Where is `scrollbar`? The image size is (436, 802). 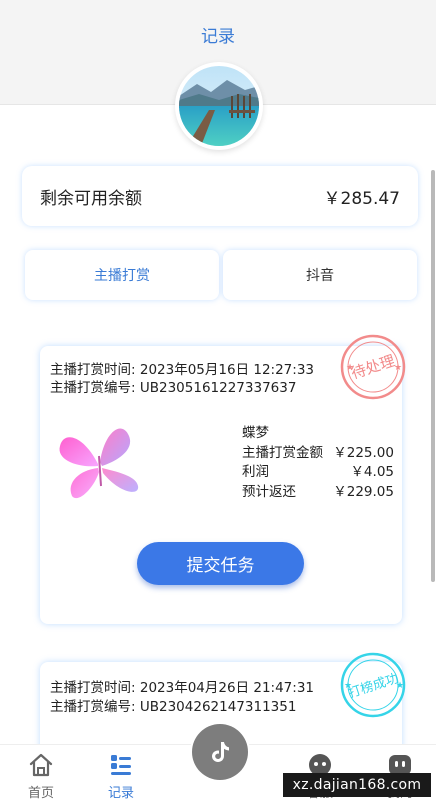
scrollbar is located at coordinates (433, 376).